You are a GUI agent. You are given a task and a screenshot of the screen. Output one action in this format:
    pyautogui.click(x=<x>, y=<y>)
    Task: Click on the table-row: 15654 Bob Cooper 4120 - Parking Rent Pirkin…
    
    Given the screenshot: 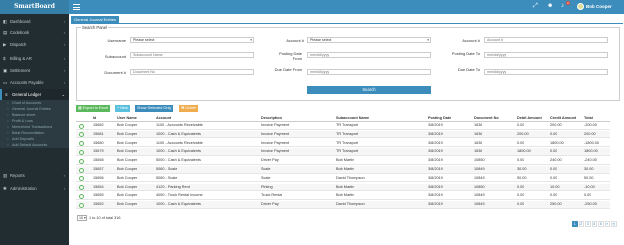 What is the action you would take?
    pyautogui.click(x=343, y=187)
    